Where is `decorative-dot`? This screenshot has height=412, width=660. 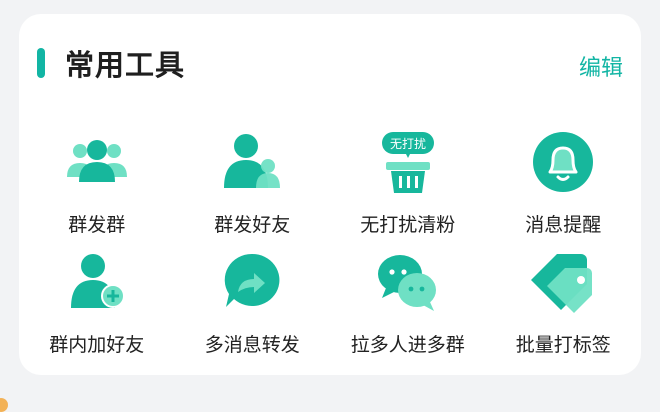 decorative-dot is located at coordinates (4, 405).